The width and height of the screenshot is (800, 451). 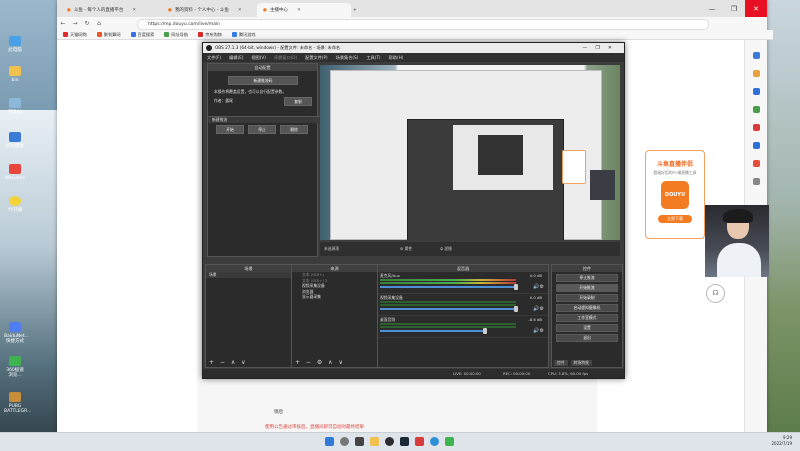 I want to click on url-input: https://mp.douyu.com/live/main, so click(x=423, y=24).